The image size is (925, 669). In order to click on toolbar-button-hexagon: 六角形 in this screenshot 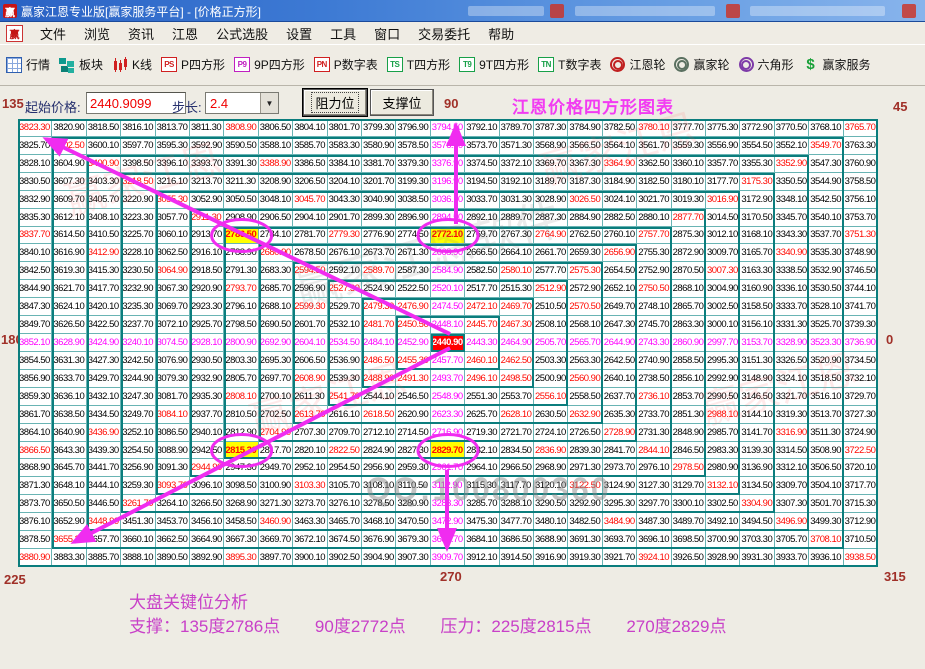, I will do `click(766, 64)`.